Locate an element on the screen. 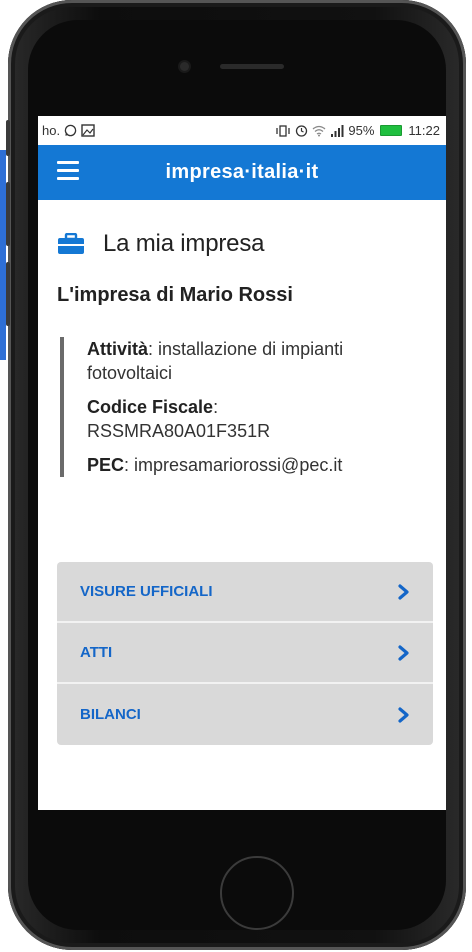  company-name: L'impresa di Mario Rossi is located at coordinates (175, 295).